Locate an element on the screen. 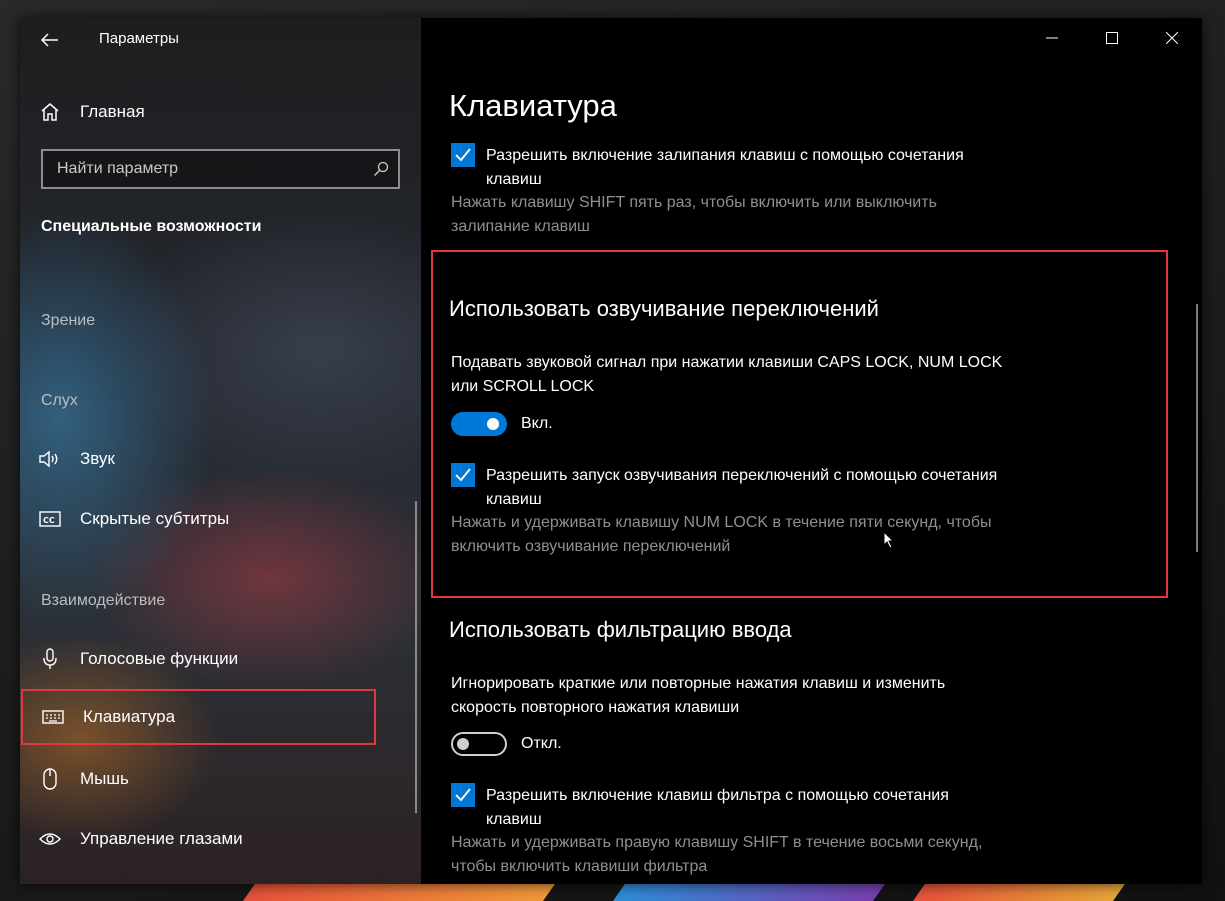 The height and width of the screenshot is (901, 1225). svg-text: CC is located at coordinates (49, 520).